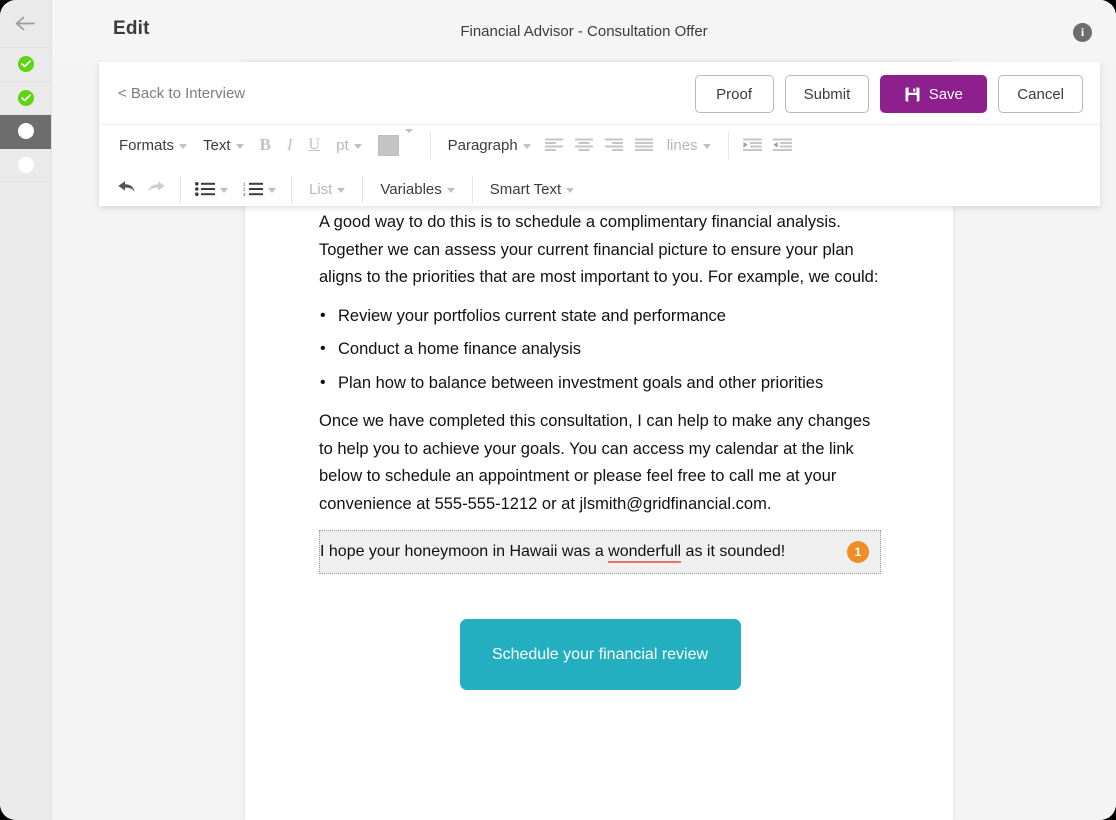 The height and width of the screenshot is (820, 1116). I want to click on indent-increase-icon, so click(753, 145).